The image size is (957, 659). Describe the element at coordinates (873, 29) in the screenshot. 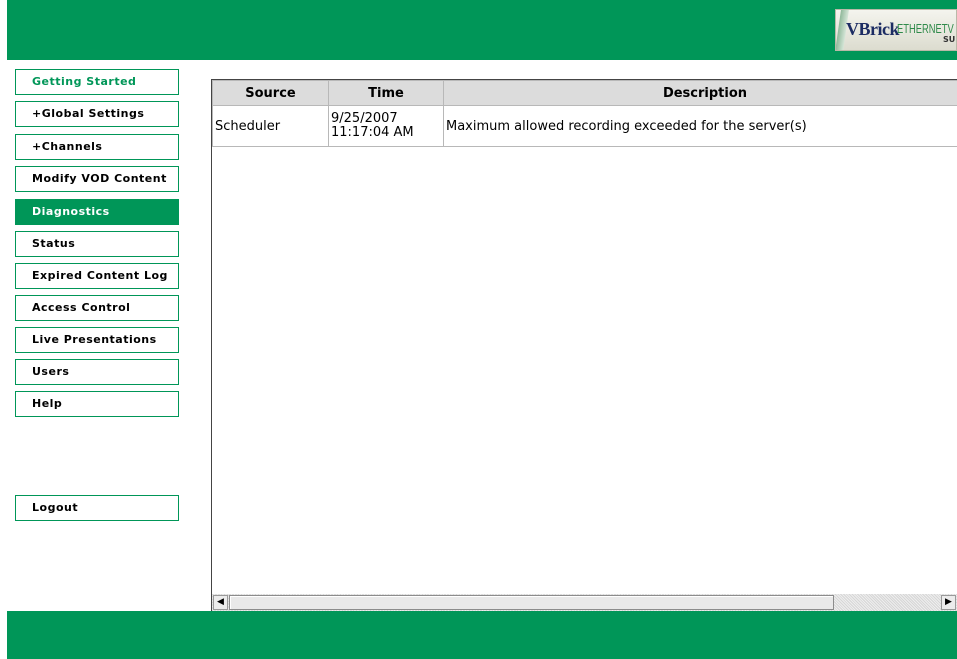

I see `logo-brand: VBrick` at that location.